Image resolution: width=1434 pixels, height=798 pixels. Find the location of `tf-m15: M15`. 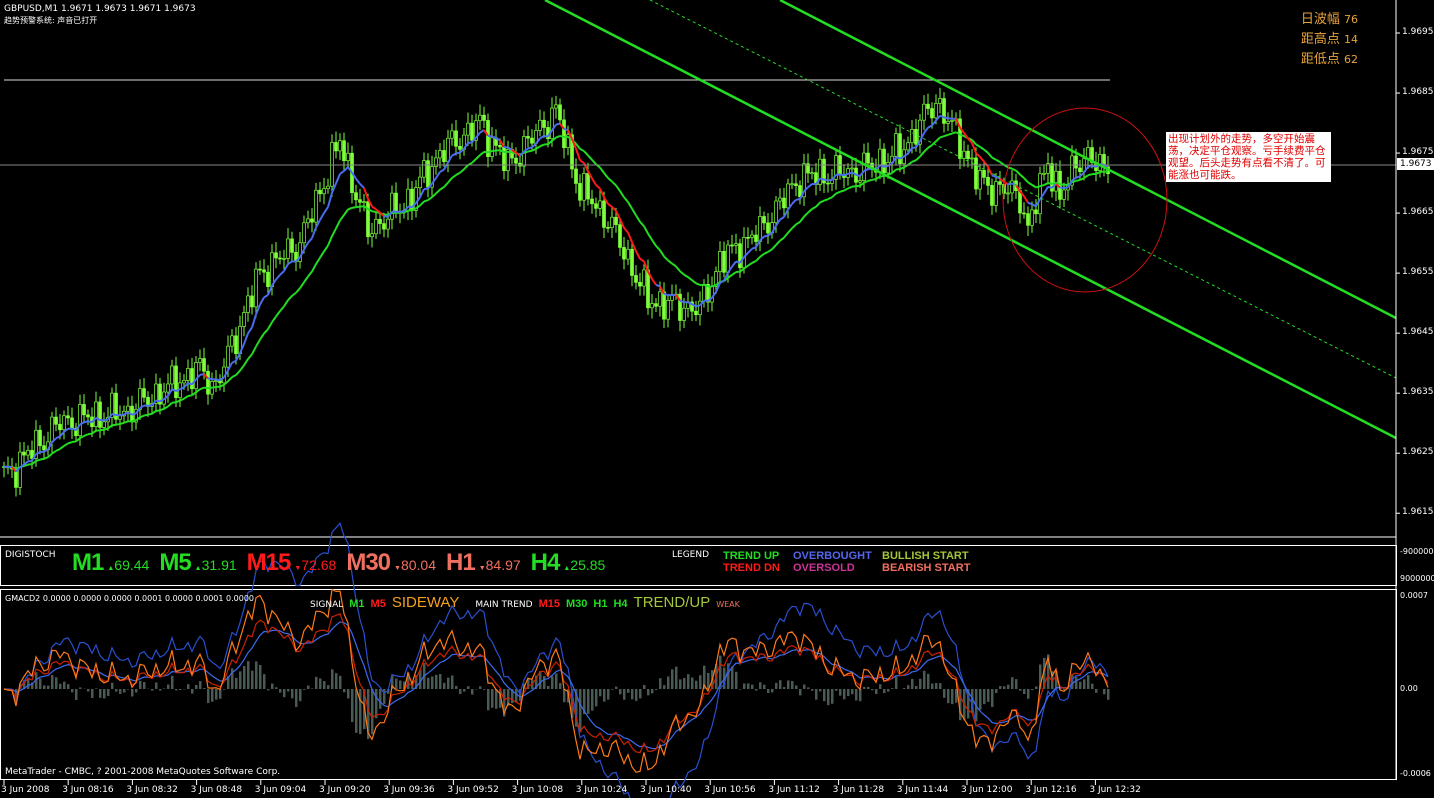

tf-m15: M15 is located at coordinates (269, 562).